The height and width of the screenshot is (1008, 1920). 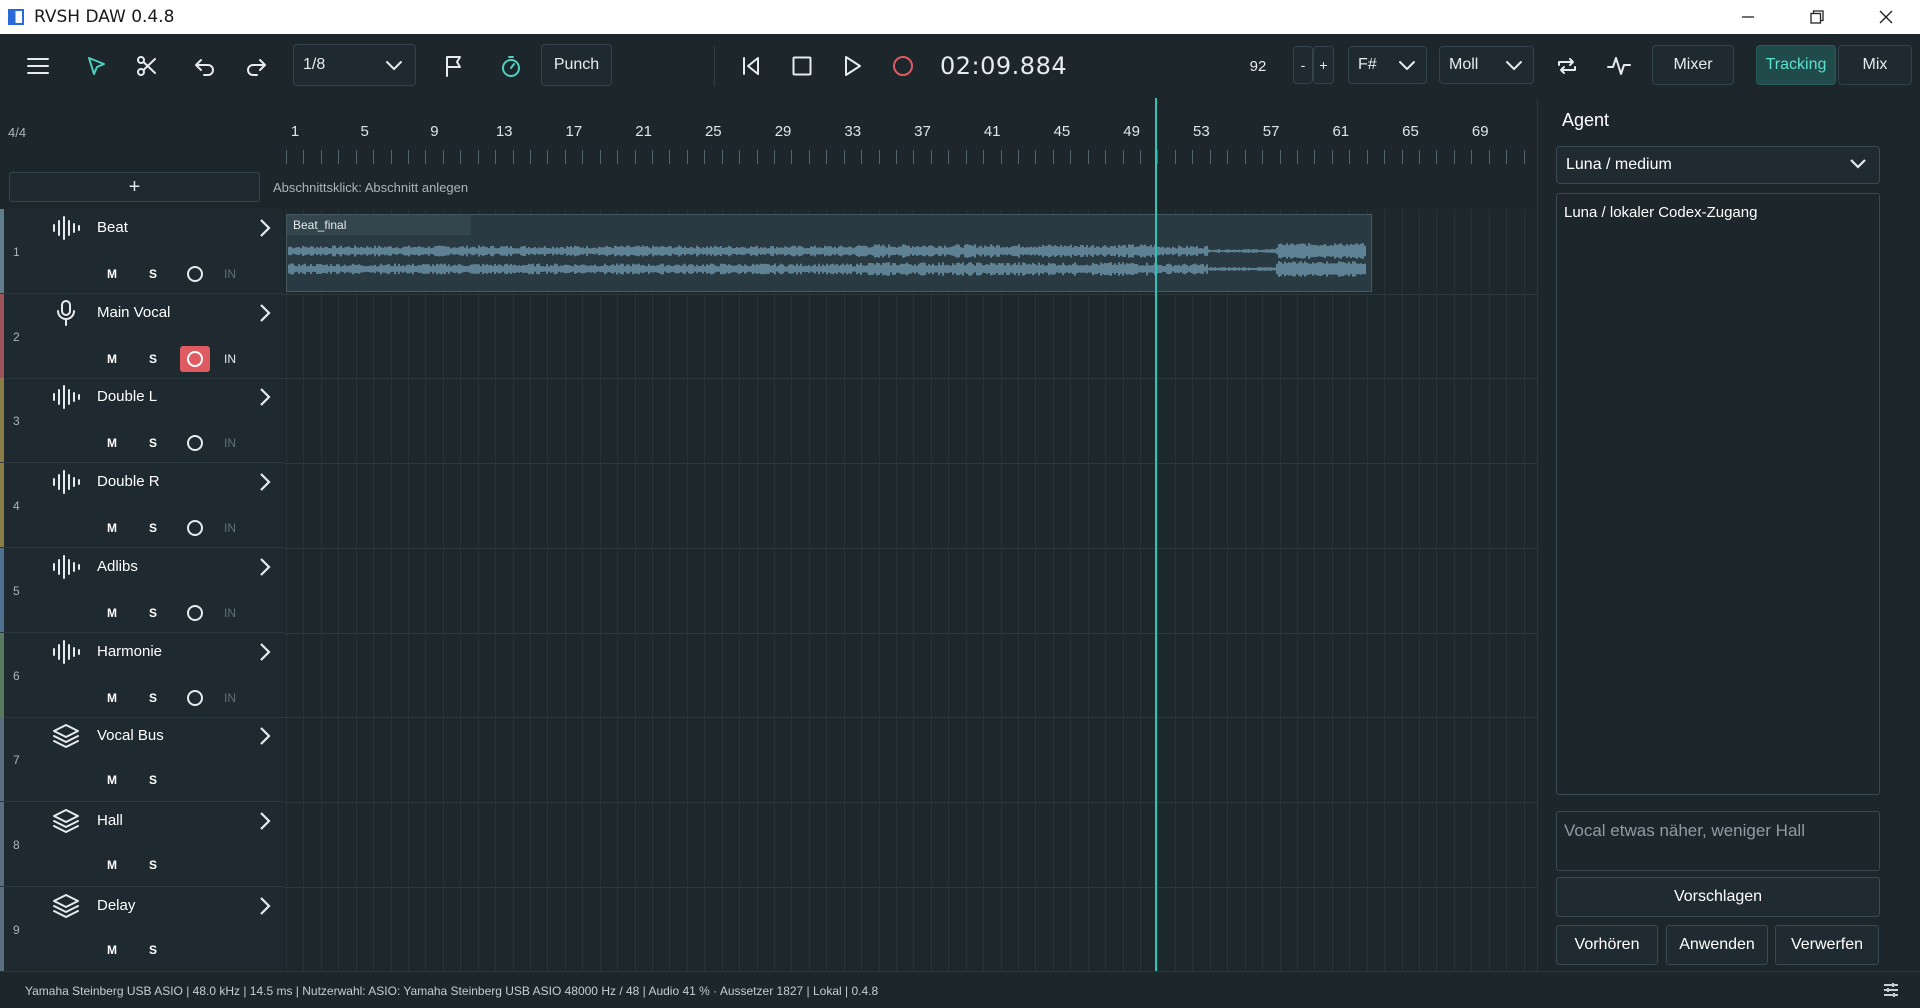 What do you see at coordinates (141, 506) in the screenshot?
I see `track-header: 4 Double R M S IN` at bounding box center [141, 506].